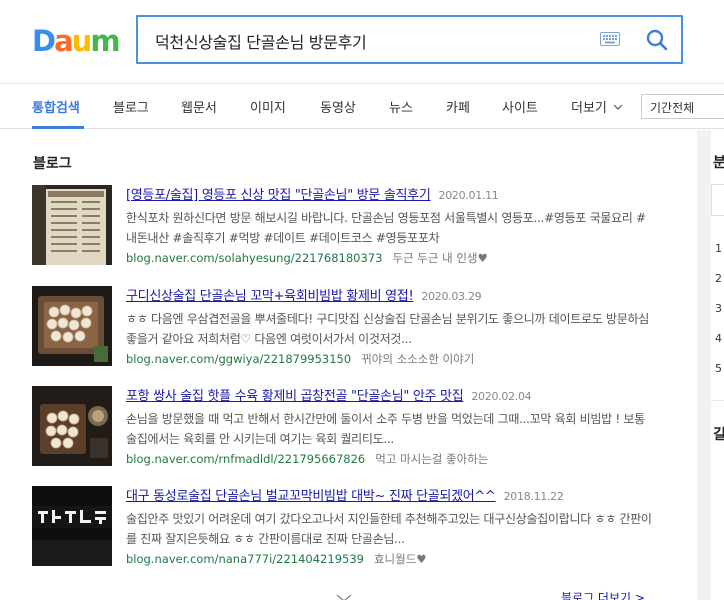 The height and width of the screenshot is (600, 724). I want to click on result-title: 구디신상술집 단골손님 꼬막+육회비빔밥 황제비 영접! 2020.03.29, so click(304, 294).